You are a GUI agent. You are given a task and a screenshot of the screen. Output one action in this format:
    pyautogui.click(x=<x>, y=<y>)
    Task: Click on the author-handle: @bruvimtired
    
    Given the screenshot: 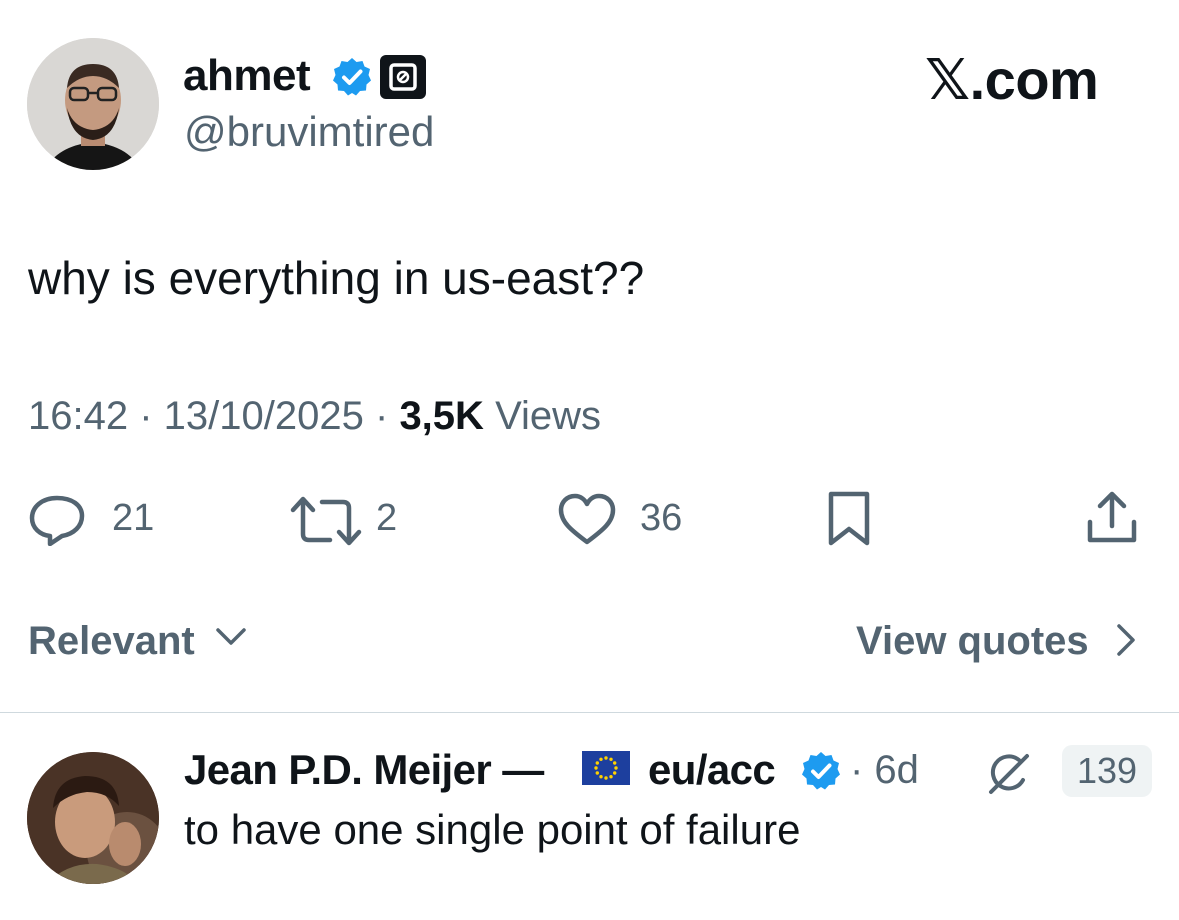 What is the action you would take?
    pyautogui.click(x=309, y=132)
    